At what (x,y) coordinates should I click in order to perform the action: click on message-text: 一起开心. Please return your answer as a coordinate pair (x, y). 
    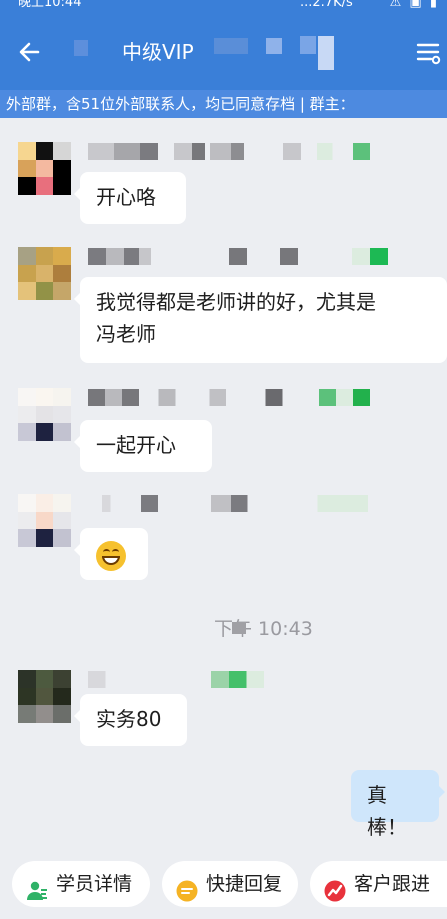
    Looking at the image, I should click on (136, 445).